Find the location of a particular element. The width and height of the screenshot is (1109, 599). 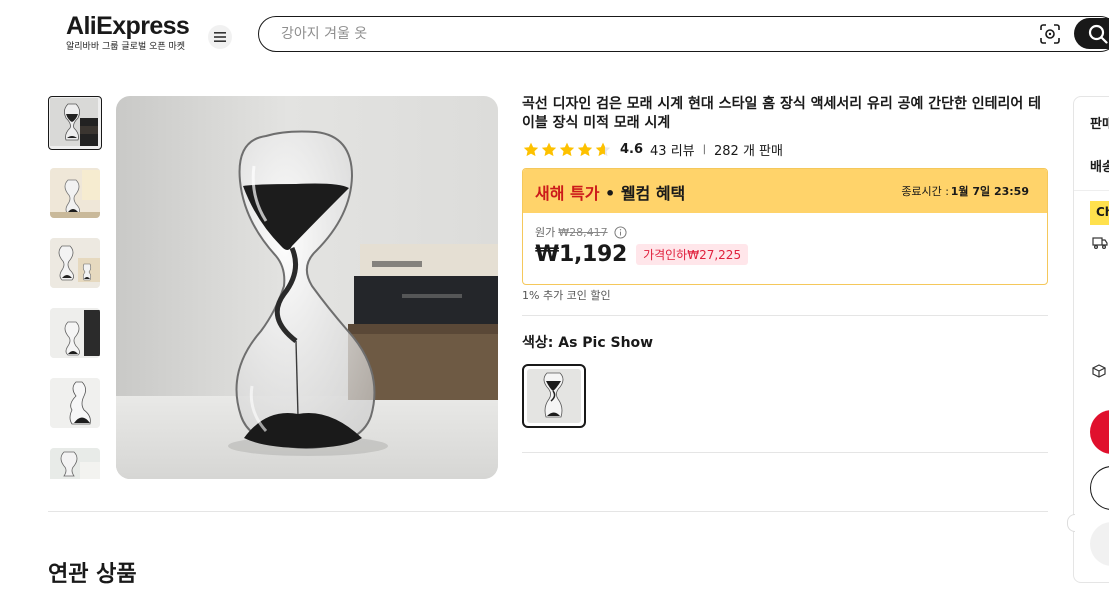

camera-scan-icon is located at coordinates (1050, 34).